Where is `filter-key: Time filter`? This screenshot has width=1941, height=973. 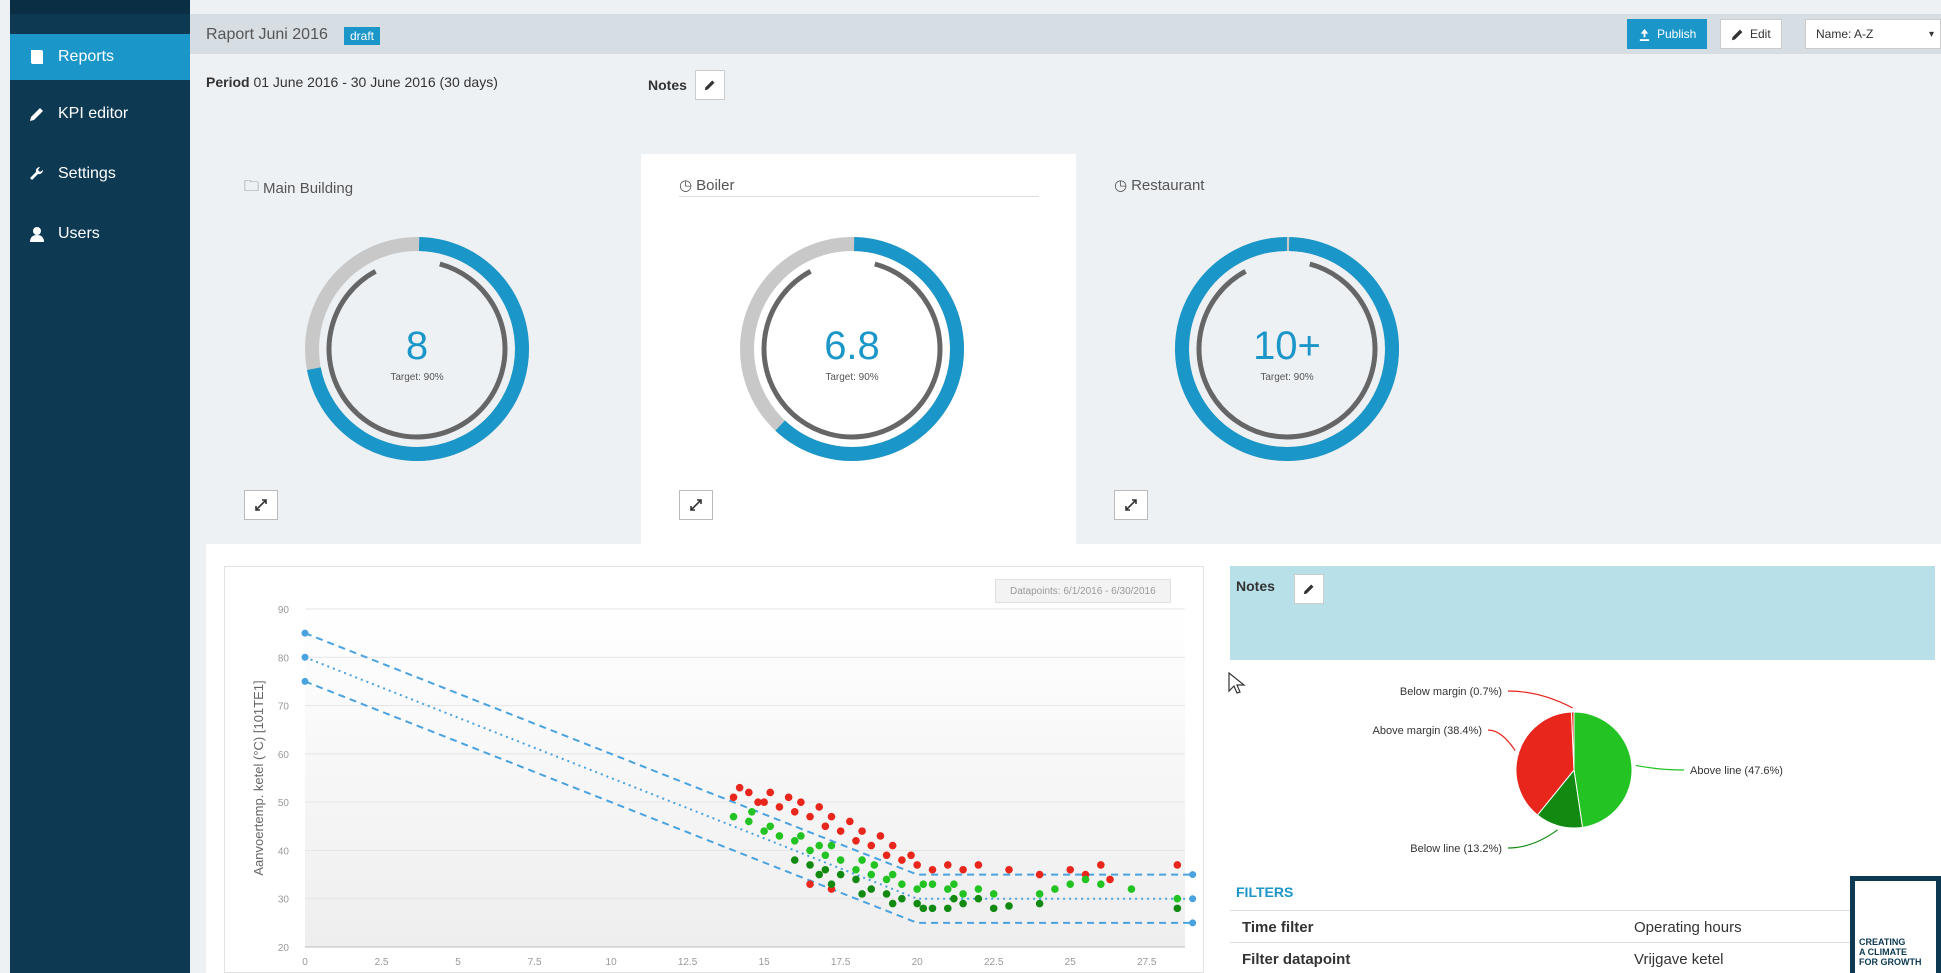 filter-key: Time filter is located at coordinates (1278, 927).